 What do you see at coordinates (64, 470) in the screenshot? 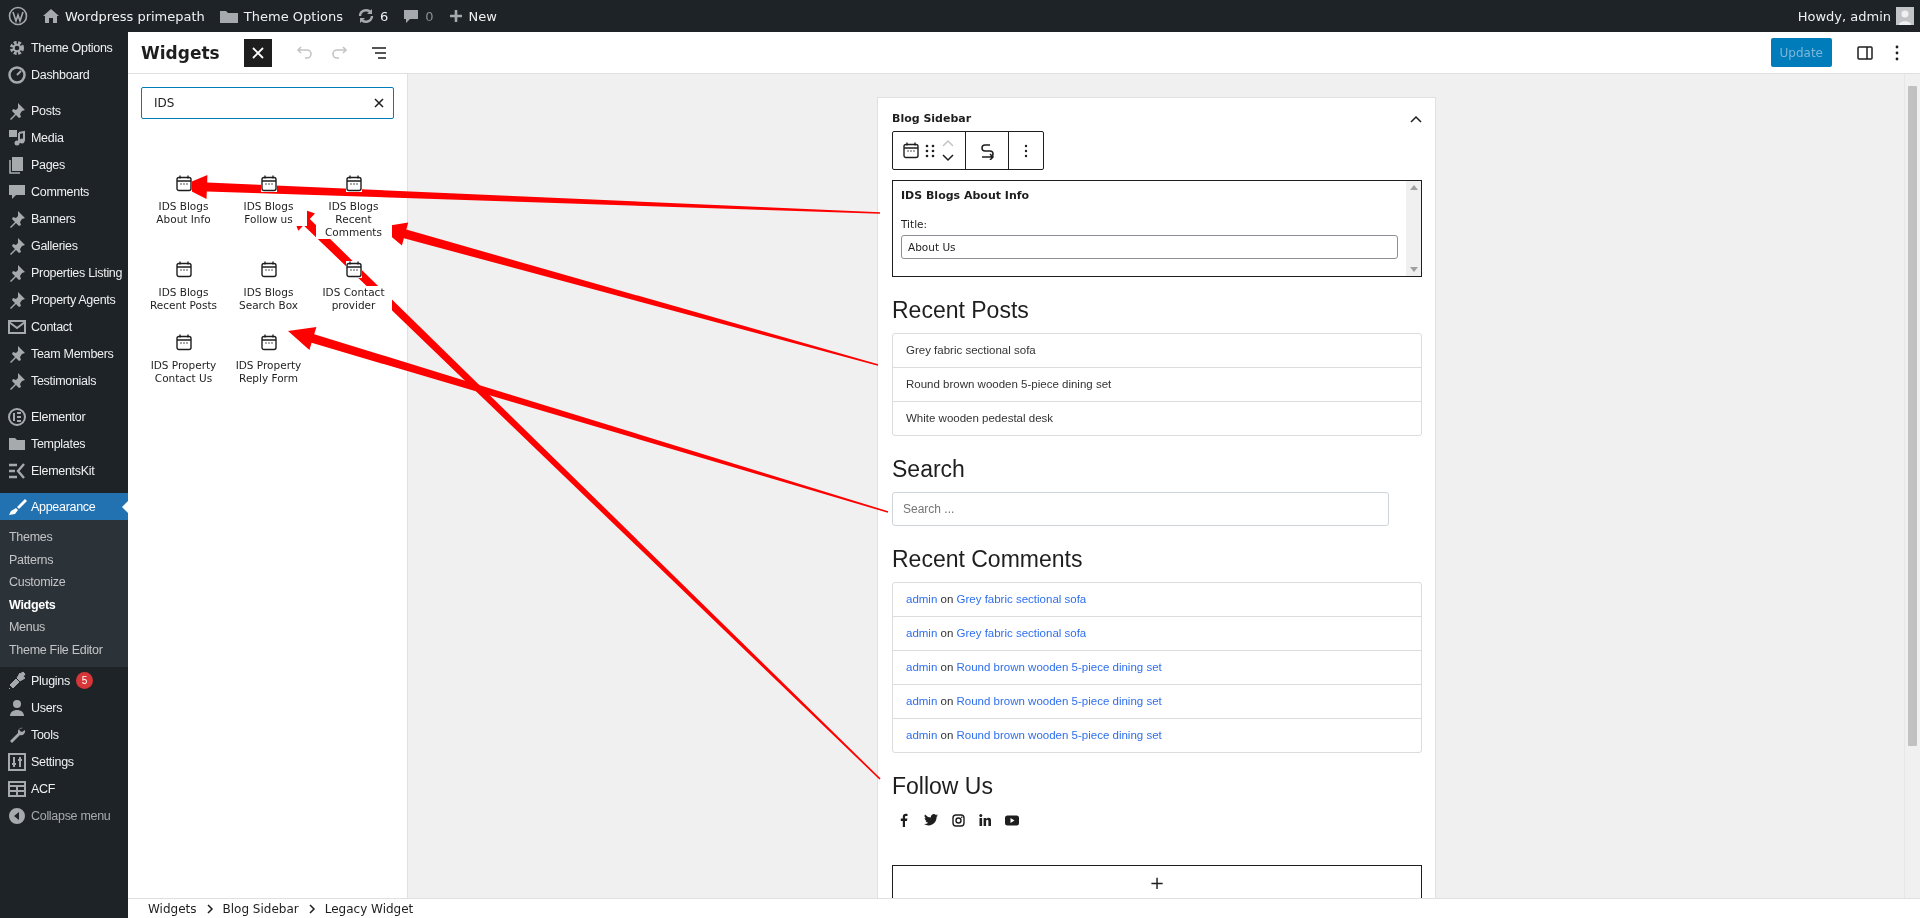
I see `sidebar-menu-item: ElementsKit` at bounding box center [64, 470].